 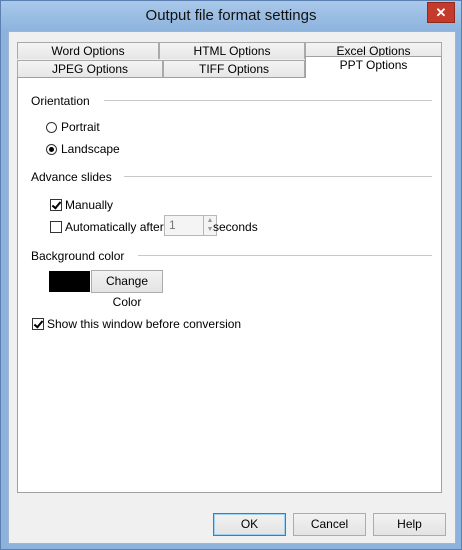 I want to click on window-title: Output file format settings, so click(x=231, y=15).